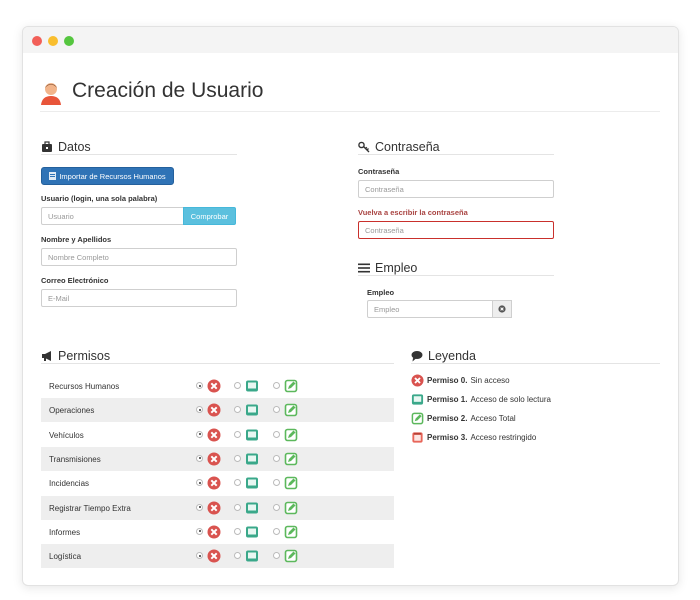 This screenshot has width=700, height=600. Describe the element at coordinates (456, 154) in the screenshot. I see `contrasena-divider` at that location.